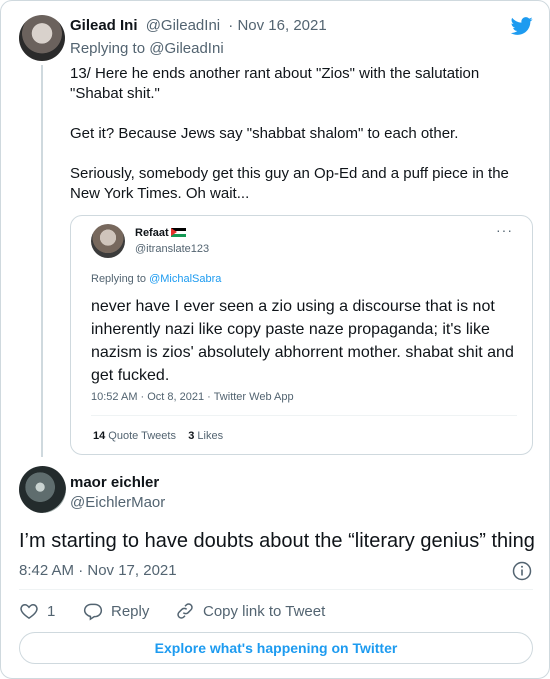 This screenshot has width=550, height=679. I want to click on replying-to-label: Replying to, so click(110, 48).